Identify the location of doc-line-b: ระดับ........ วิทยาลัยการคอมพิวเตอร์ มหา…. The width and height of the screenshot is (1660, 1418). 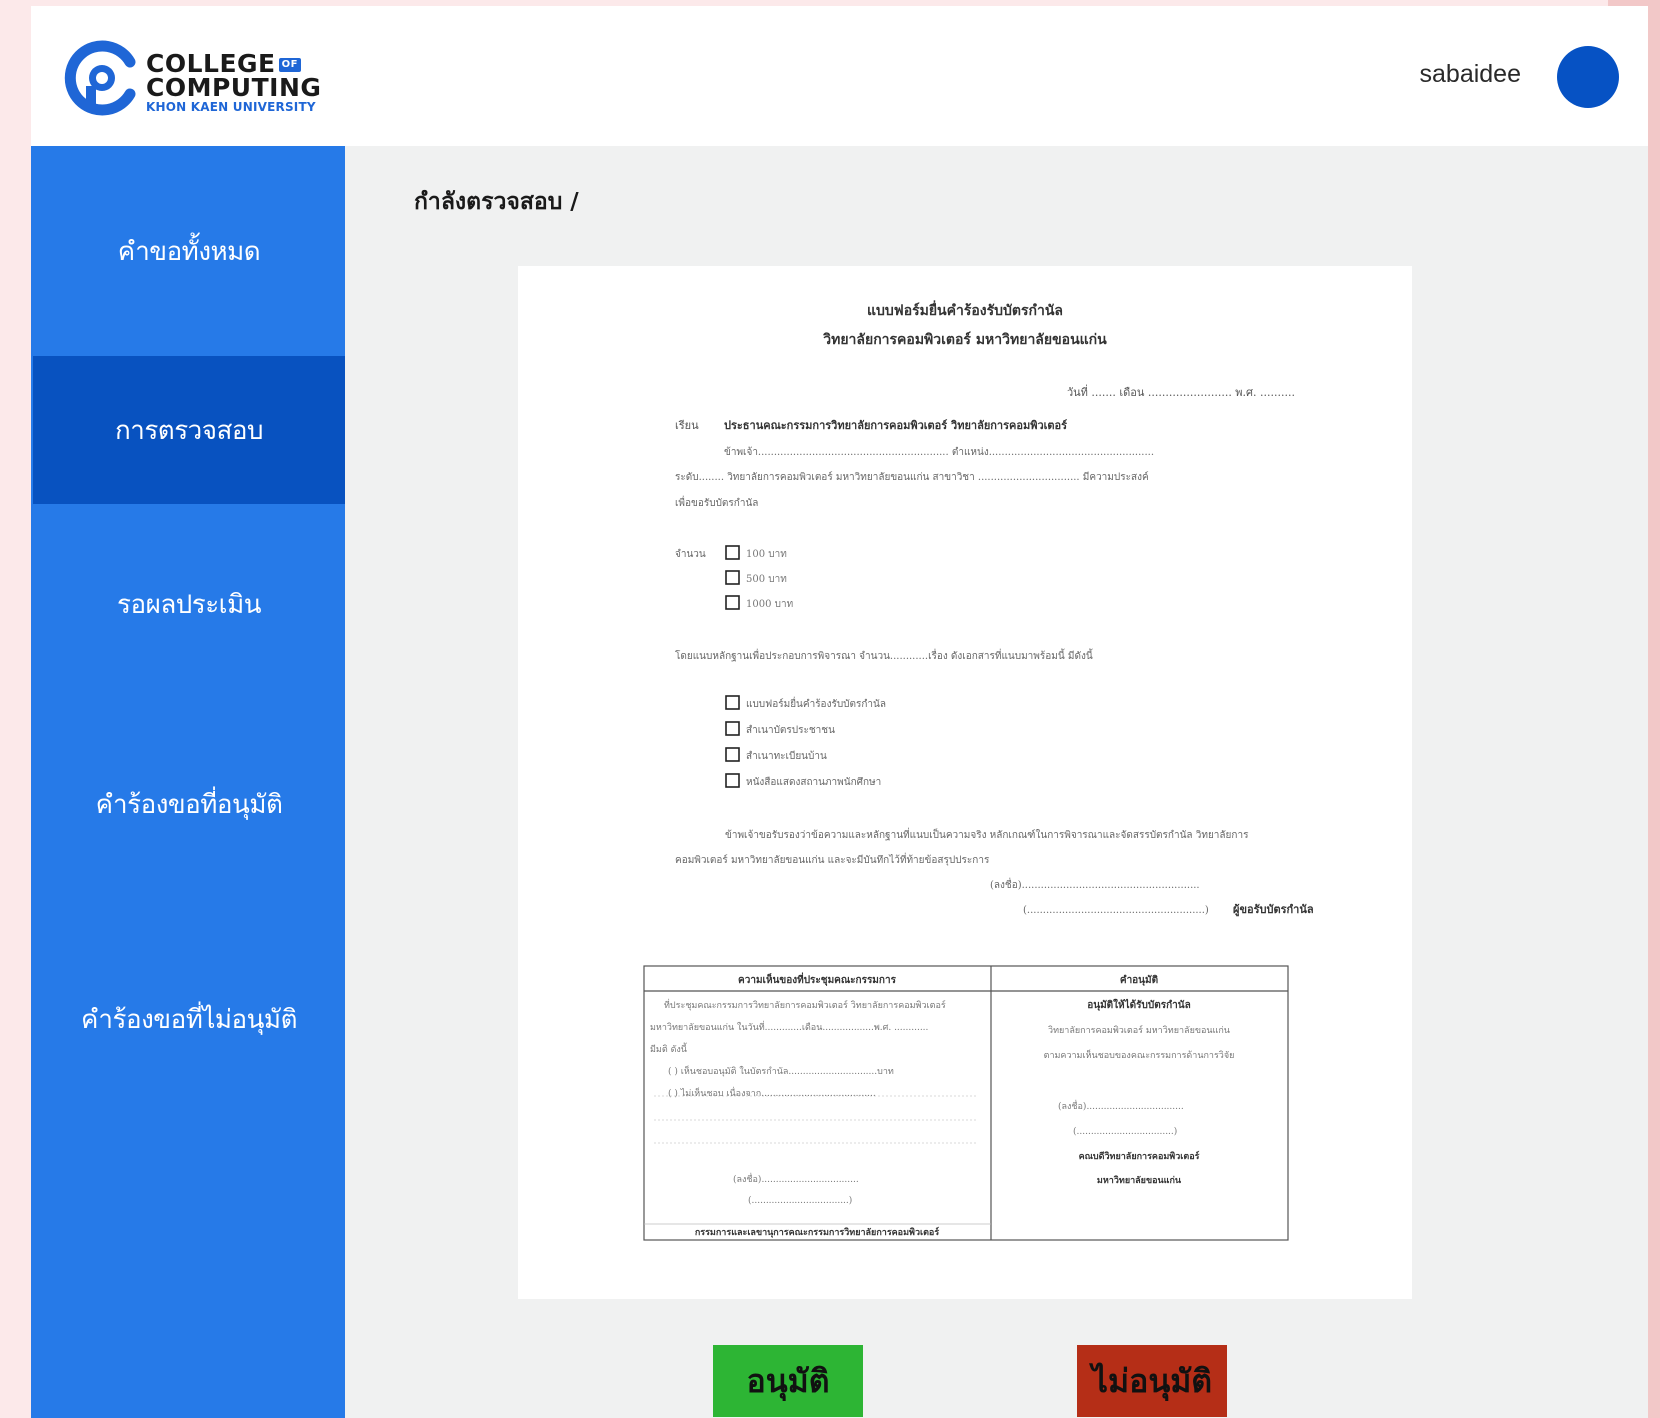
(912, 477).